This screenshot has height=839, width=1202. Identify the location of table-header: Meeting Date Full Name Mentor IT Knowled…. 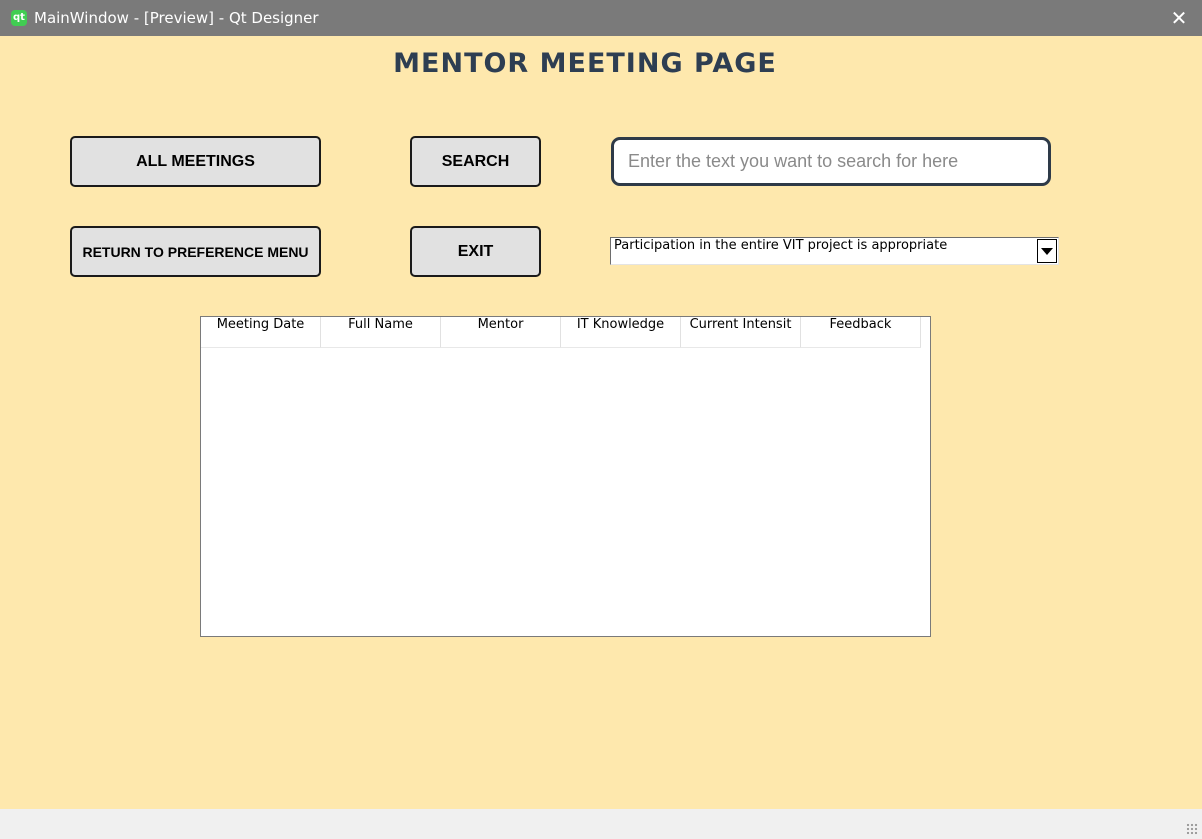
(565, 332).